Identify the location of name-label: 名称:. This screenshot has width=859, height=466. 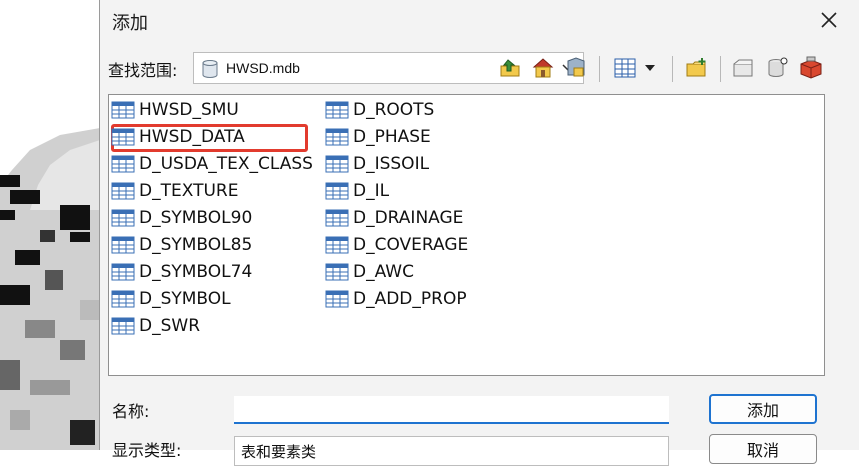
(131, 411).